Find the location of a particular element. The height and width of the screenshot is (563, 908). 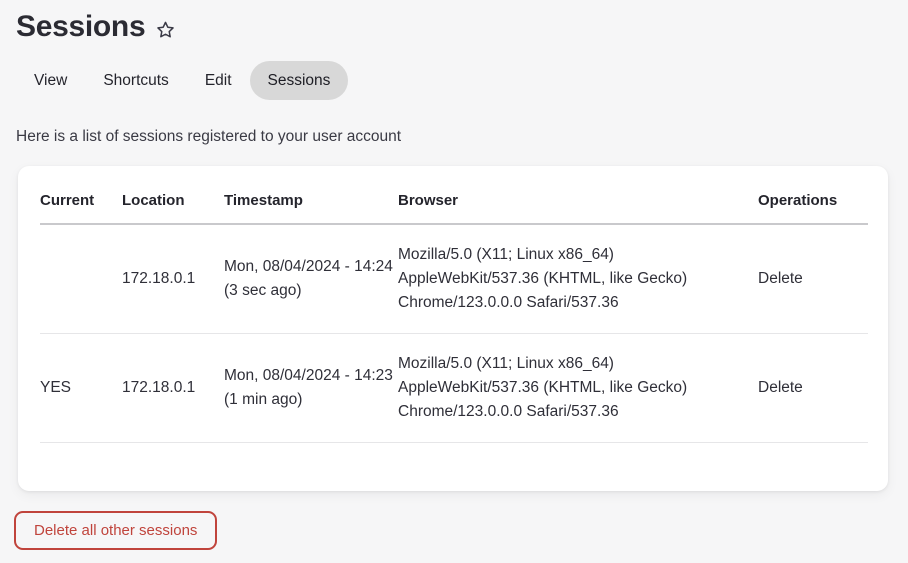

star-outline-icon is located at coordinates (165, 29).